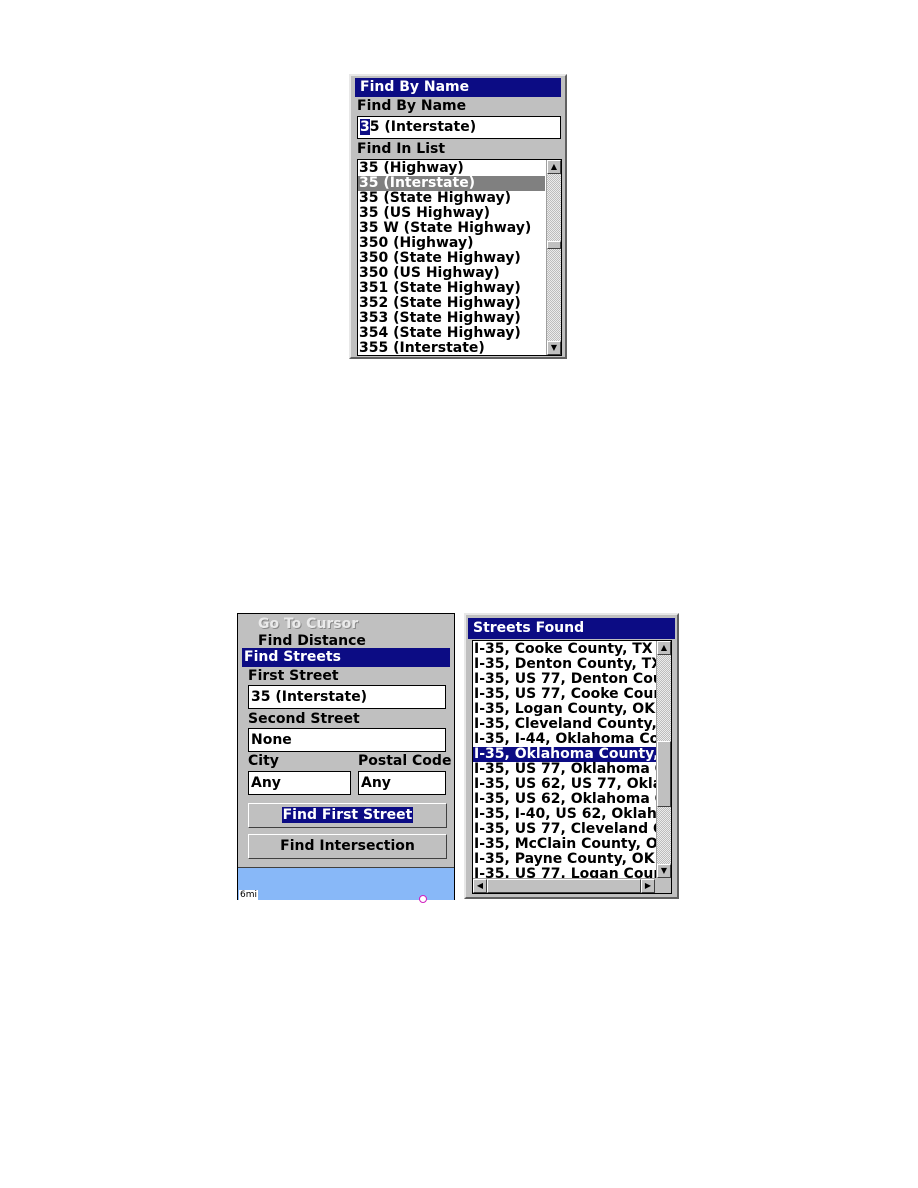  What do you see at coordinates (564, 754) in the screenshot?
I see `list-item-selected: I-35, Oklahoma County, OK` at bounding box center [564, 754].